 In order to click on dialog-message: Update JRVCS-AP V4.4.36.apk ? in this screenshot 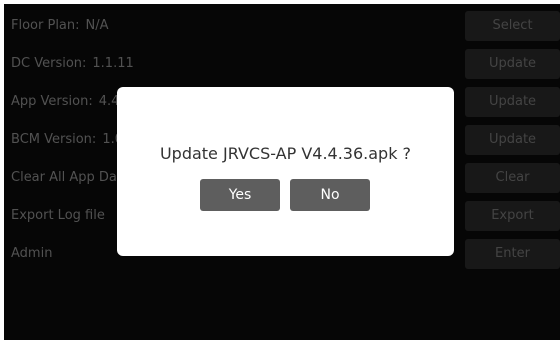, I will do `click(285, 153)`.